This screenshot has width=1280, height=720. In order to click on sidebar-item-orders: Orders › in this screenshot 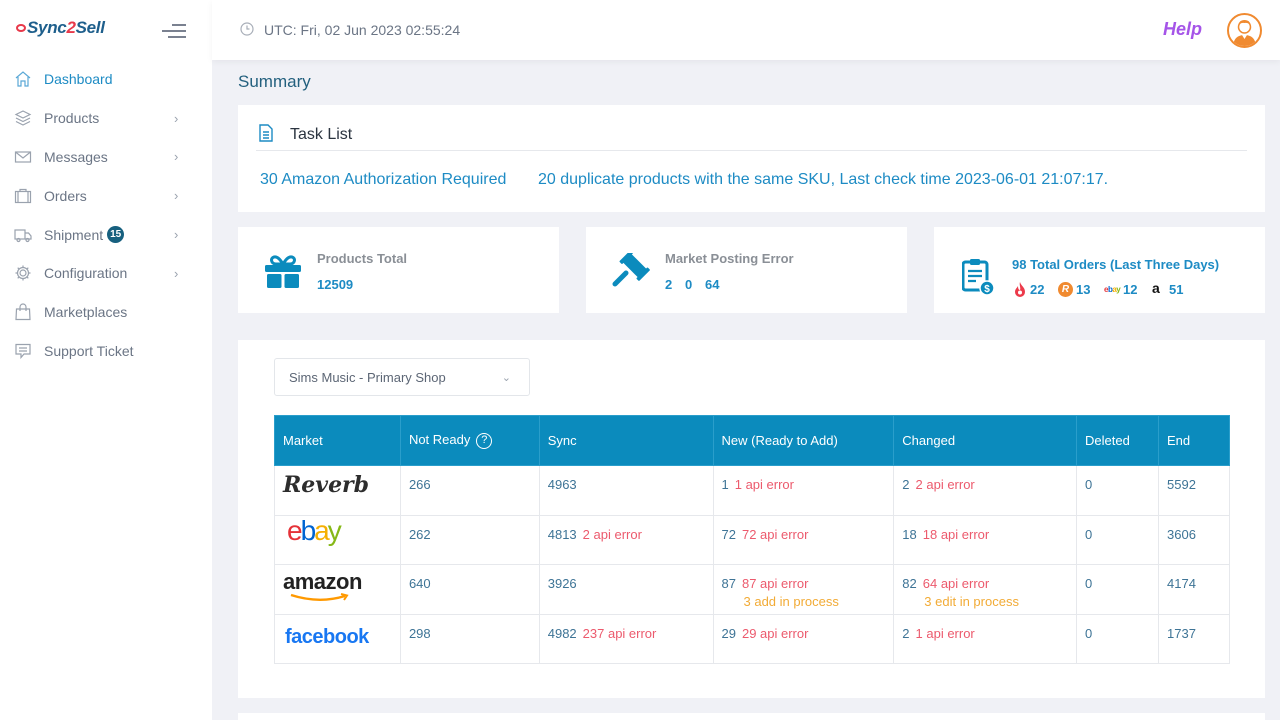, I will do `click(106, 195)`.